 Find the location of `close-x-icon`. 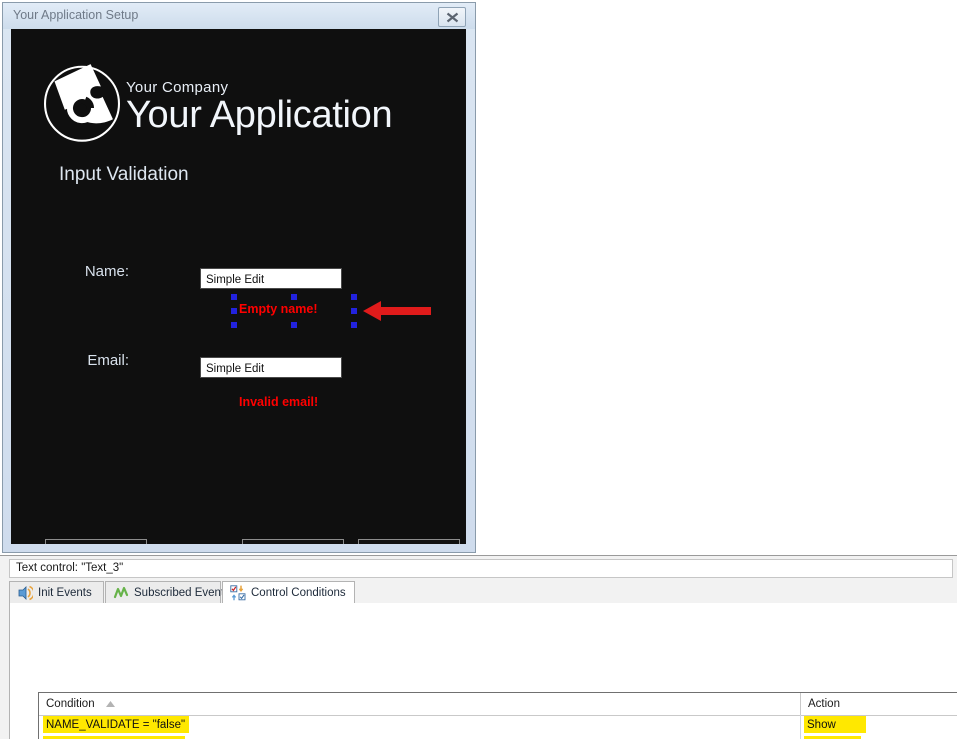

close-x-icon is located at coordinates (452, 17).